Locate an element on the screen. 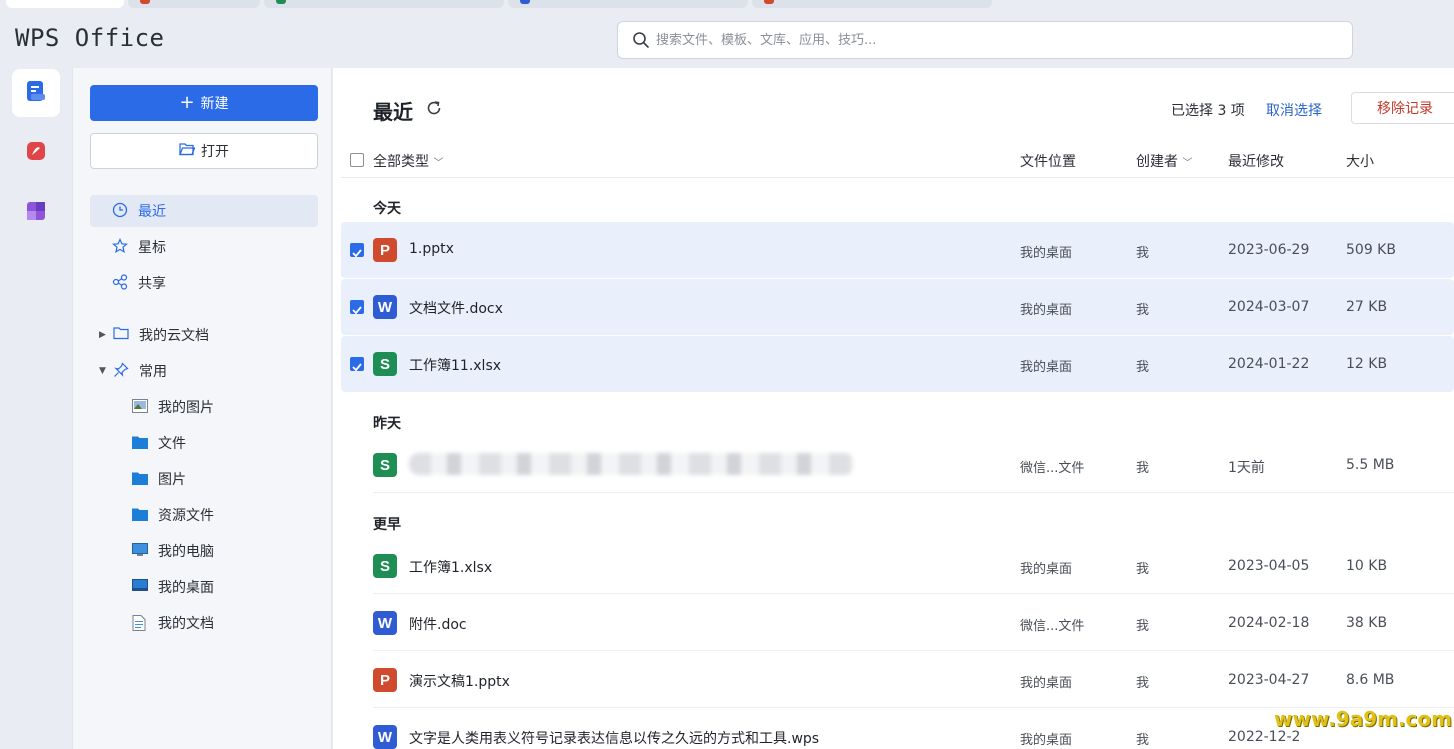 This screenshot has height=749, width=1454. file-name: 1.pptx is located at coordinates (431, 249).